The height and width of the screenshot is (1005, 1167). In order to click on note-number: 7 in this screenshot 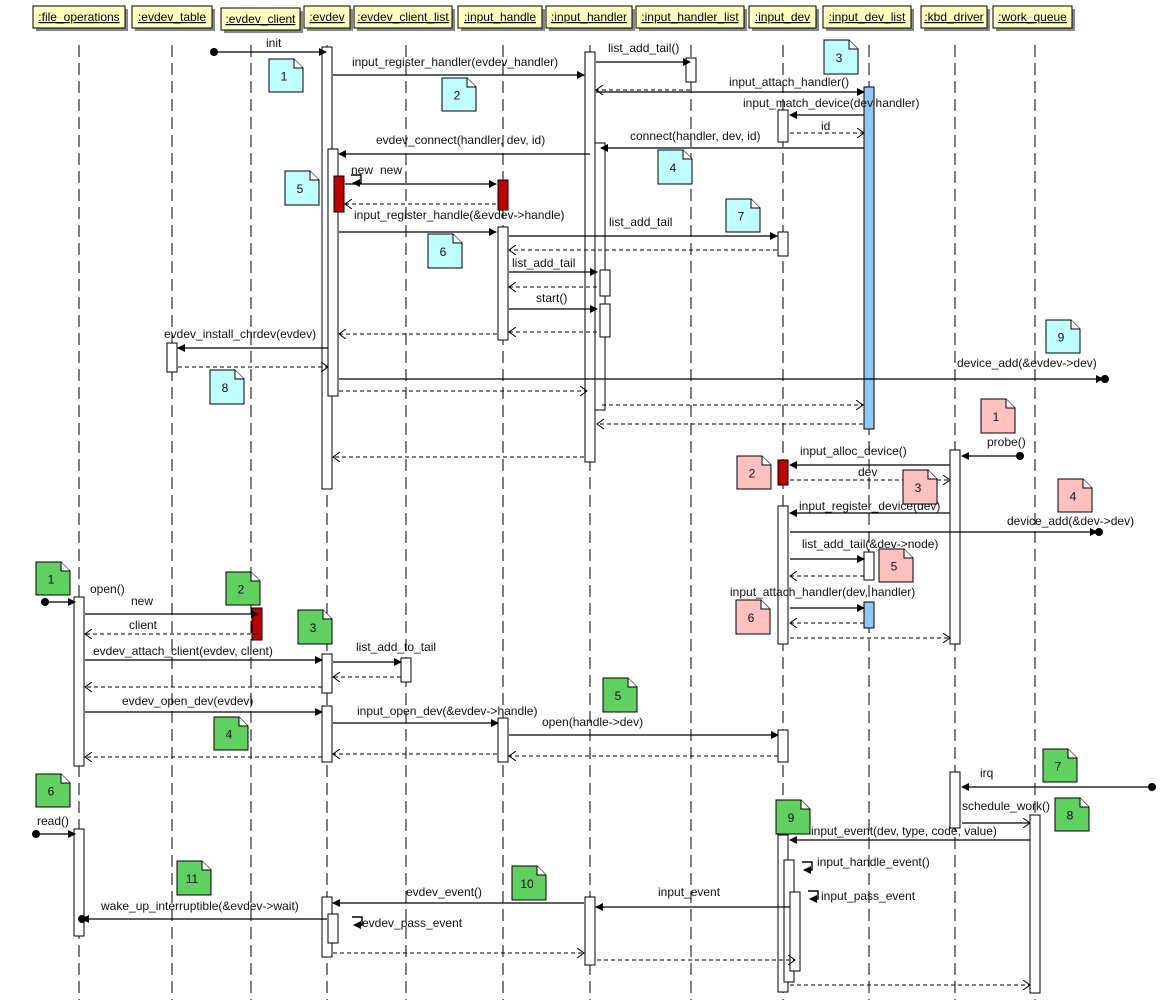, I will do `click(741, 217)`.